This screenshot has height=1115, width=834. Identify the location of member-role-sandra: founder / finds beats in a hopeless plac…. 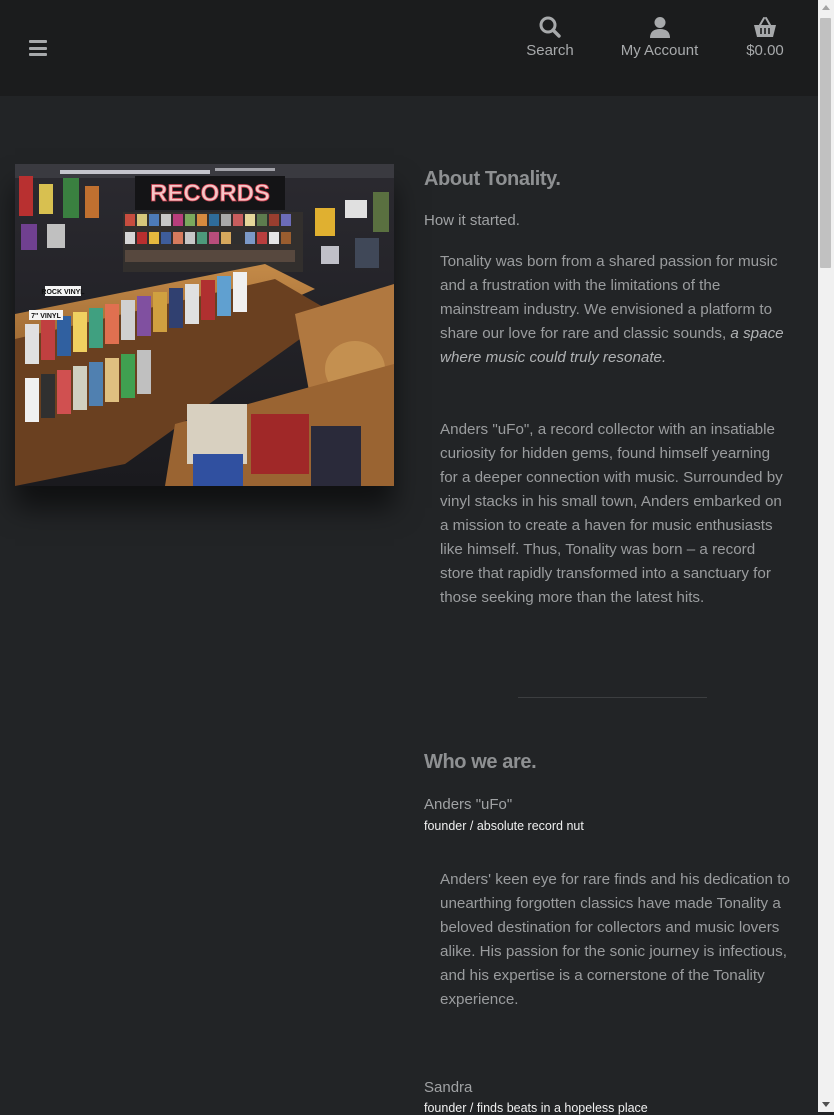
(536, 1108).